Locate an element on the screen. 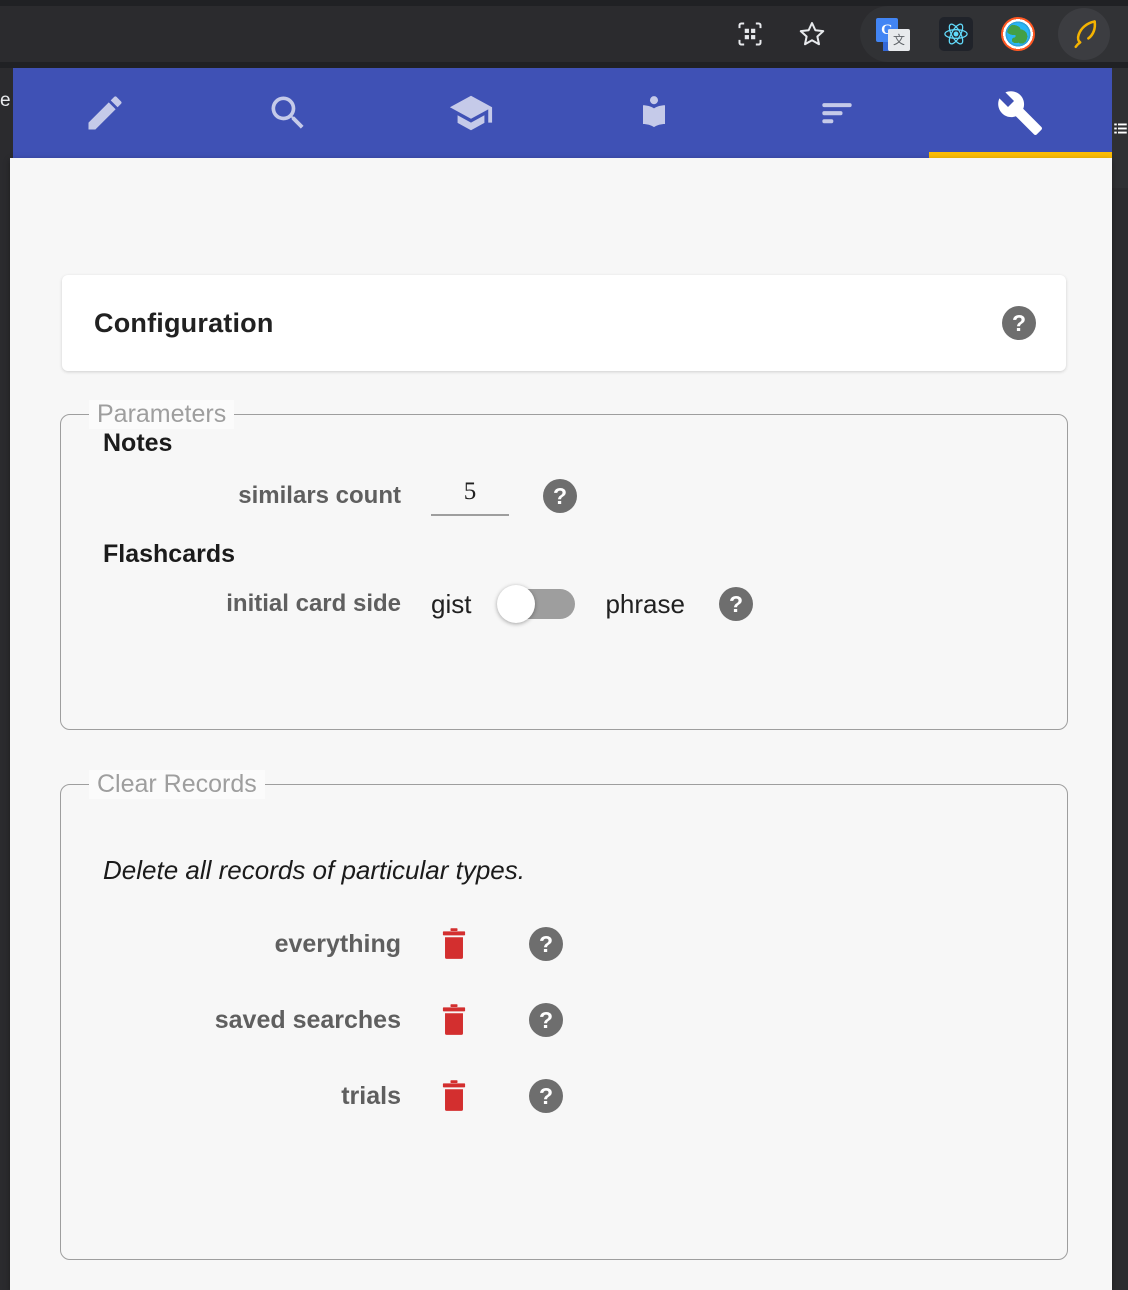 The image size is (1128, 1290). translate-glyph: 文 is located at coordinates (899, 40).